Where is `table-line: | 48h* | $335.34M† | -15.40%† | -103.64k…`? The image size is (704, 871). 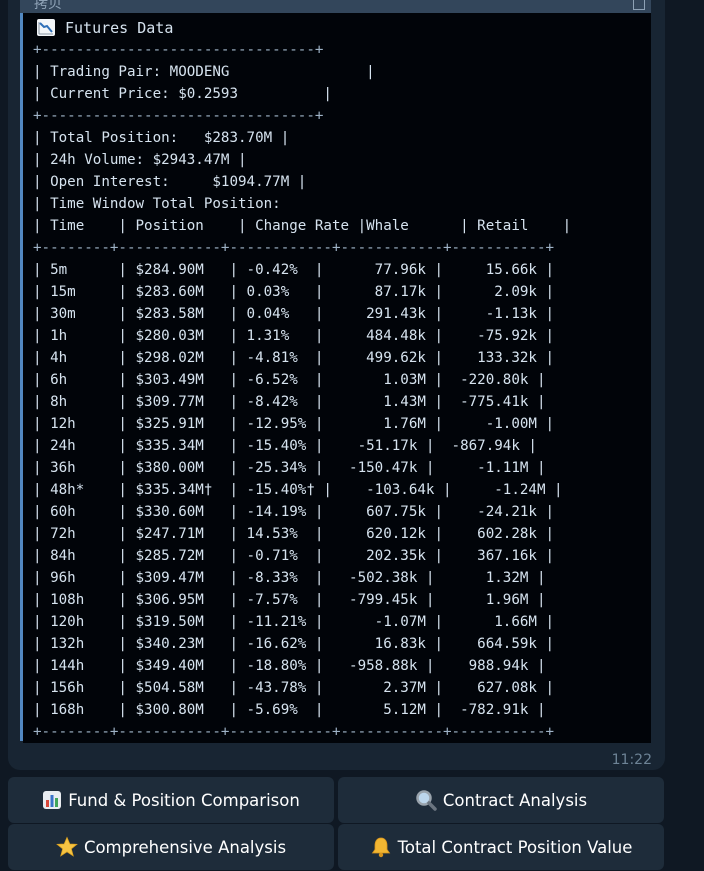
table-line: | 48h* | $335.34M† | -15.40%† | -103.64k… is located at coordinates (298, 490).